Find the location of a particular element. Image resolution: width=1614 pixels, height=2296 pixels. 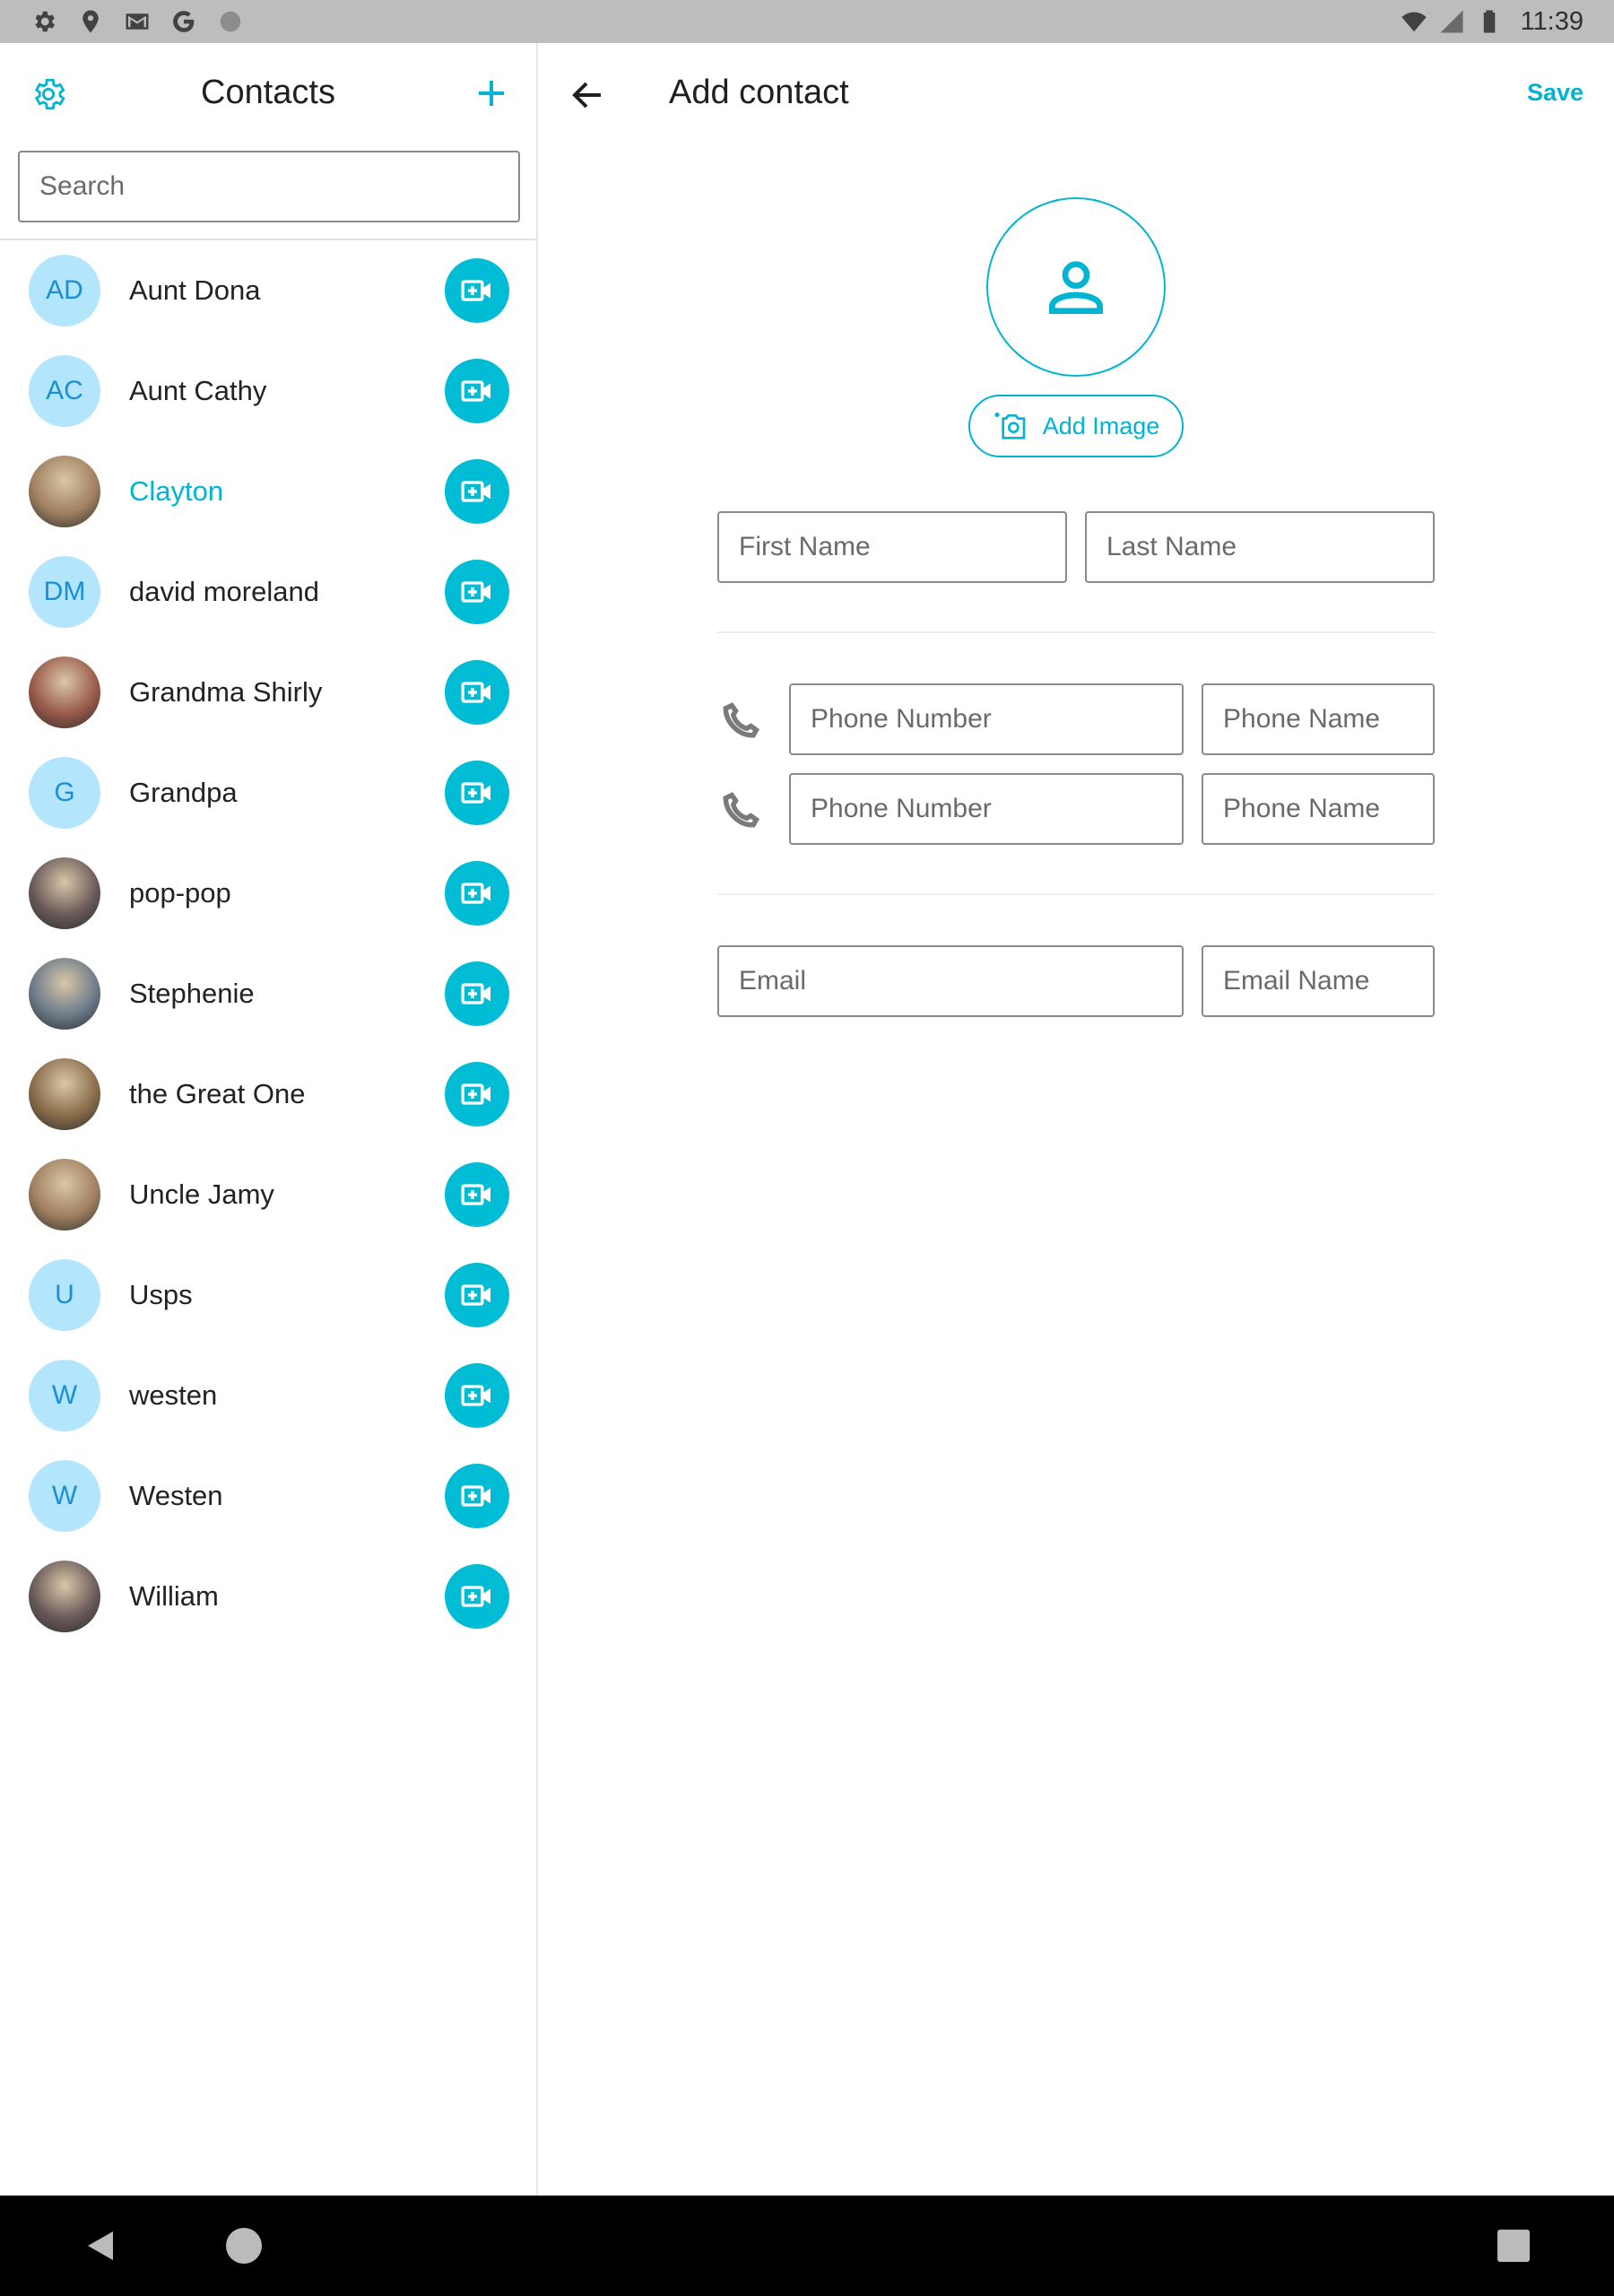

contact-row: Uncle Jamy is located at coordinates (269, 1194).